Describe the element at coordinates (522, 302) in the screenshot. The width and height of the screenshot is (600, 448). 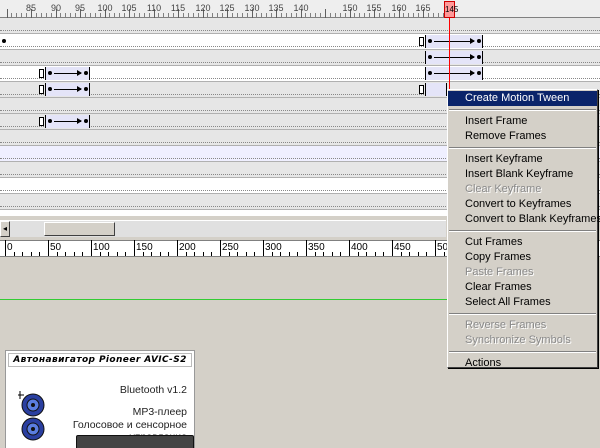
I see `menu-item-select-all-frames: Select All Frames` at that location.